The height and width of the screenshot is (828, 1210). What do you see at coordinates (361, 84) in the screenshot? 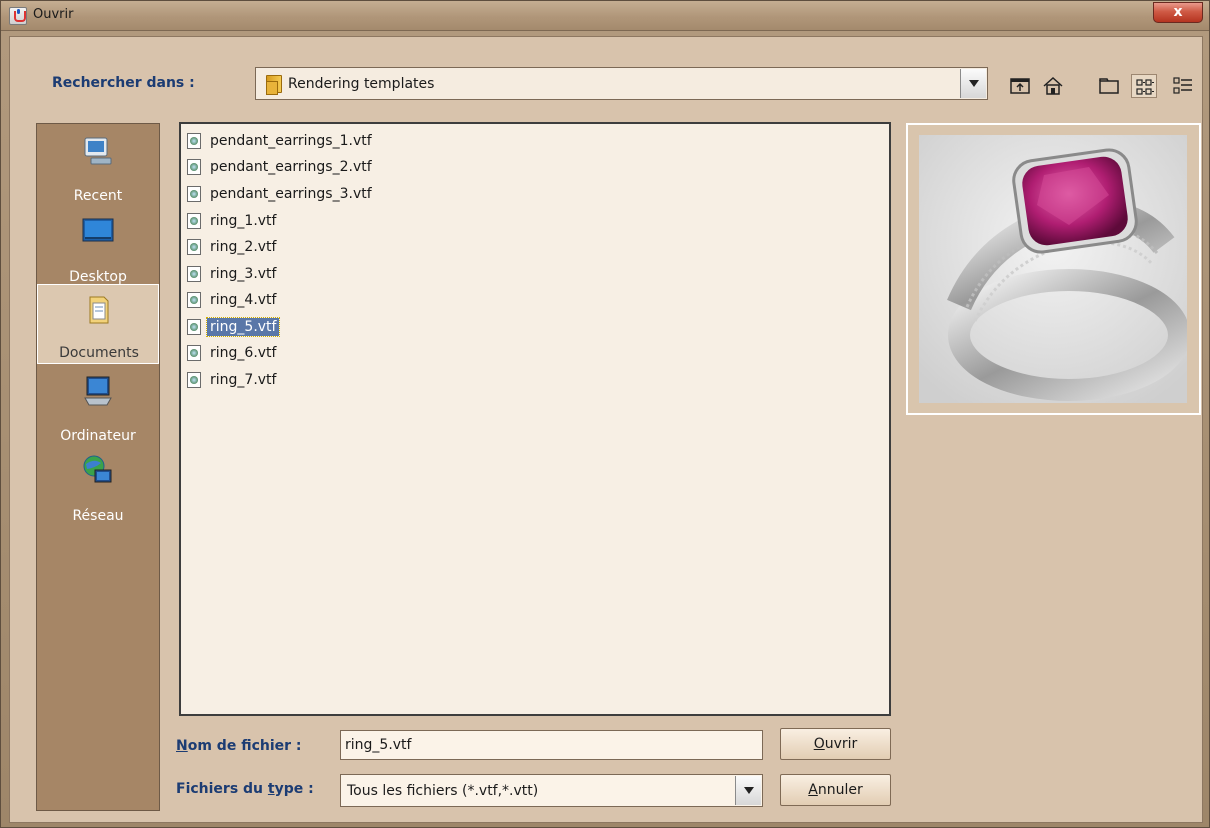
I see `look-in-value: Rendering templates` at bounding box center [361, 84].